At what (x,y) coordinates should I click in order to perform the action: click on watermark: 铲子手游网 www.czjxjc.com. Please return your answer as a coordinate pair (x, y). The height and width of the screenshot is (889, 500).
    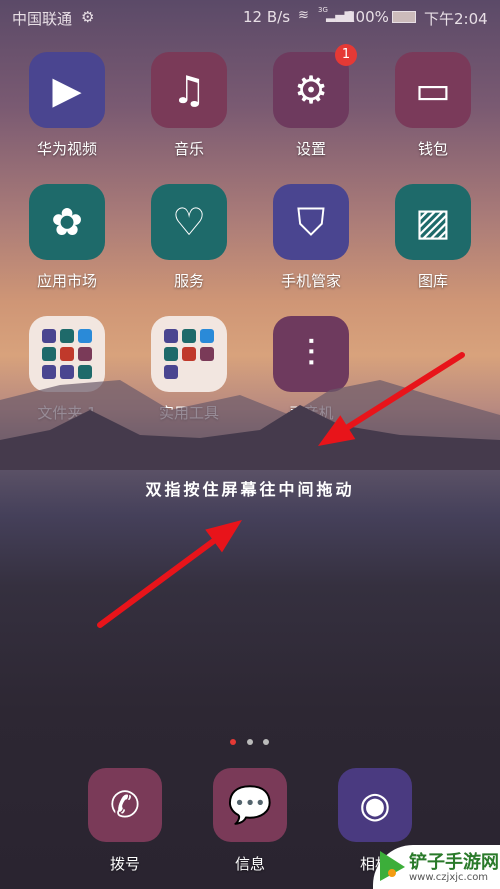
    Looking at the image, I should click on (436, 867).